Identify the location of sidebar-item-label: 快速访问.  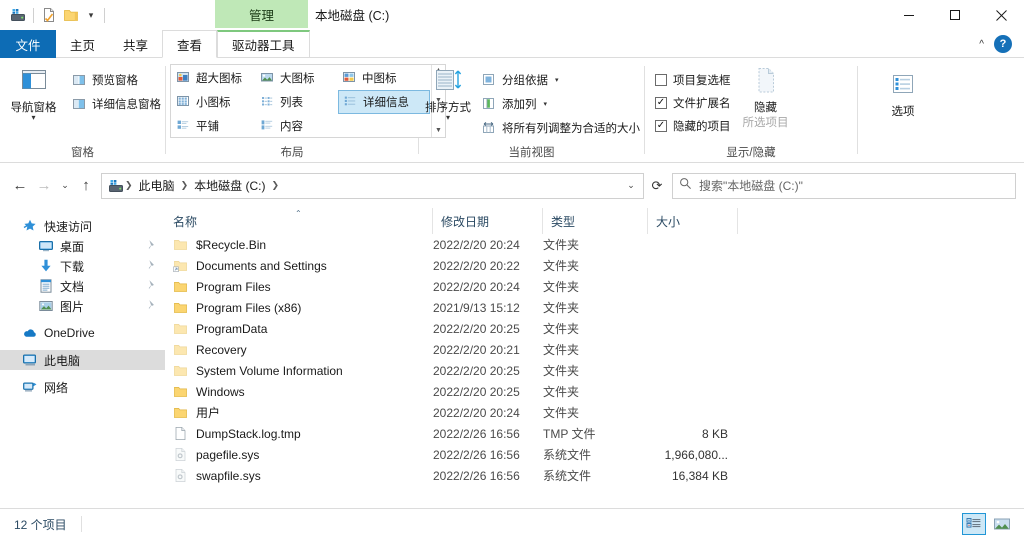
(68, 226).